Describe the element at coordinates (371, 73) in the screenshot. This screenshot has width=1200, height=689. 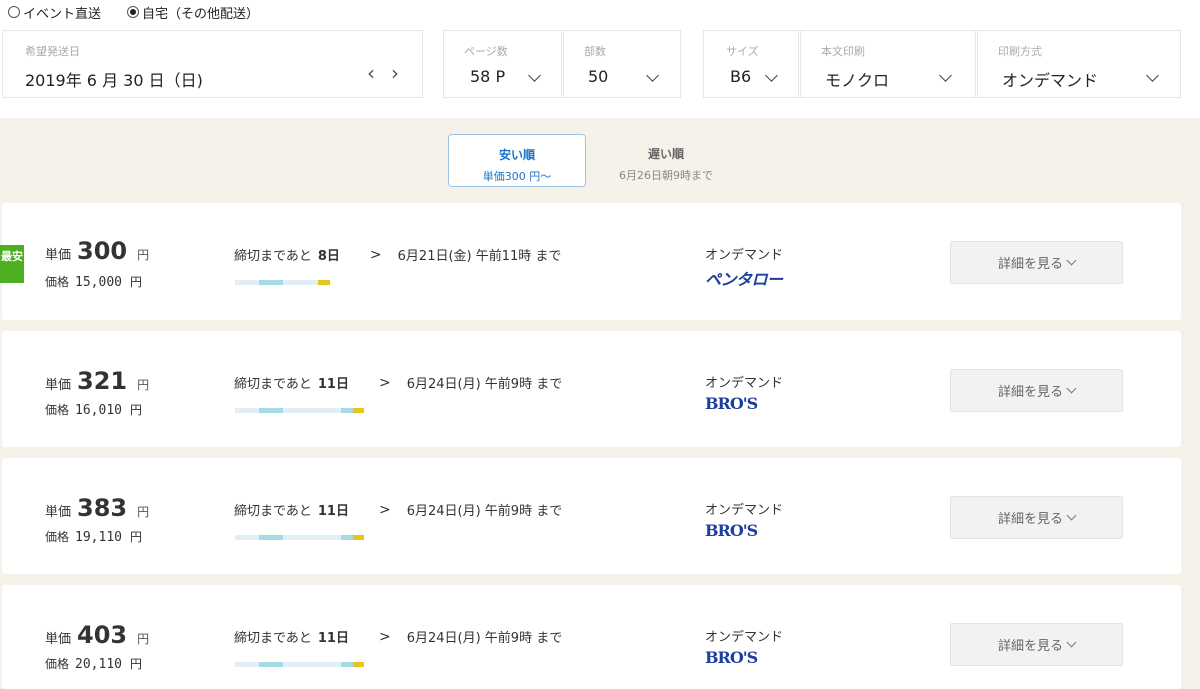
I see `date-prev-icon: ‹` at that location.